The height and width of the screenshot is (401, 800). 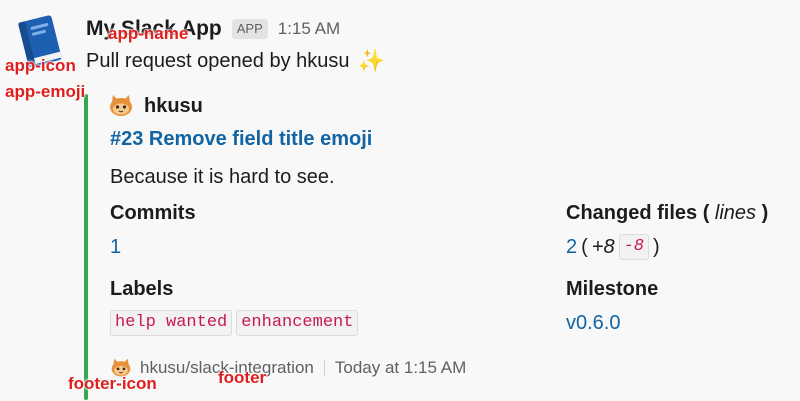 I want to click on attachment-author: hkusu, so click(x=155, y=106).